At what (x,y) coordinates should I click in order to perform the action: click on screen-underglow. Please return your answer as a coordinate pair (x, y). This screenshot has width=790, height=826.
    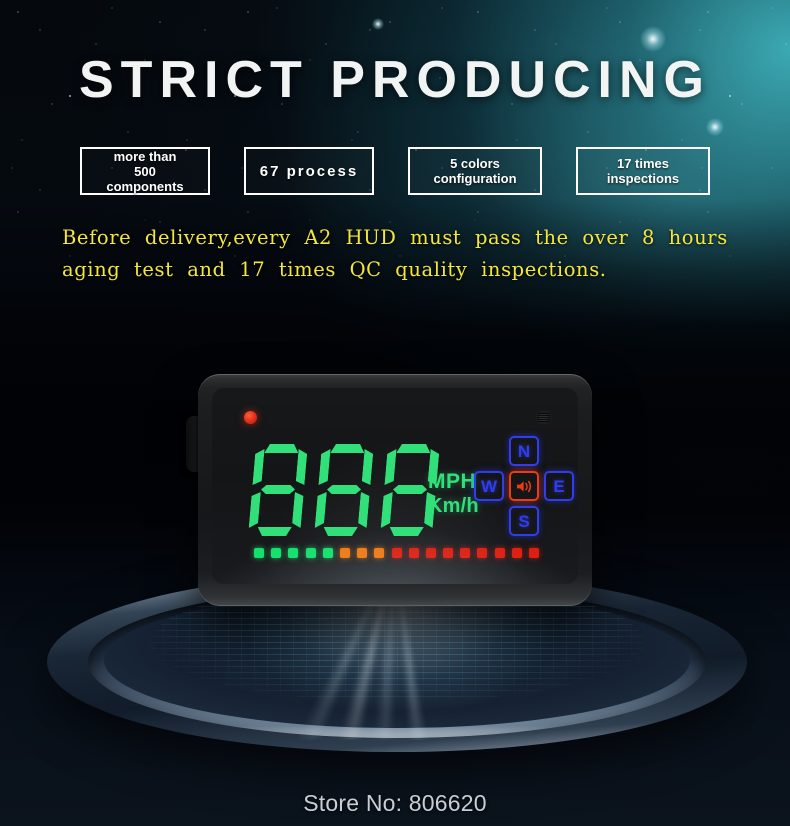
    Looking at the image, I should click on (395, 558).